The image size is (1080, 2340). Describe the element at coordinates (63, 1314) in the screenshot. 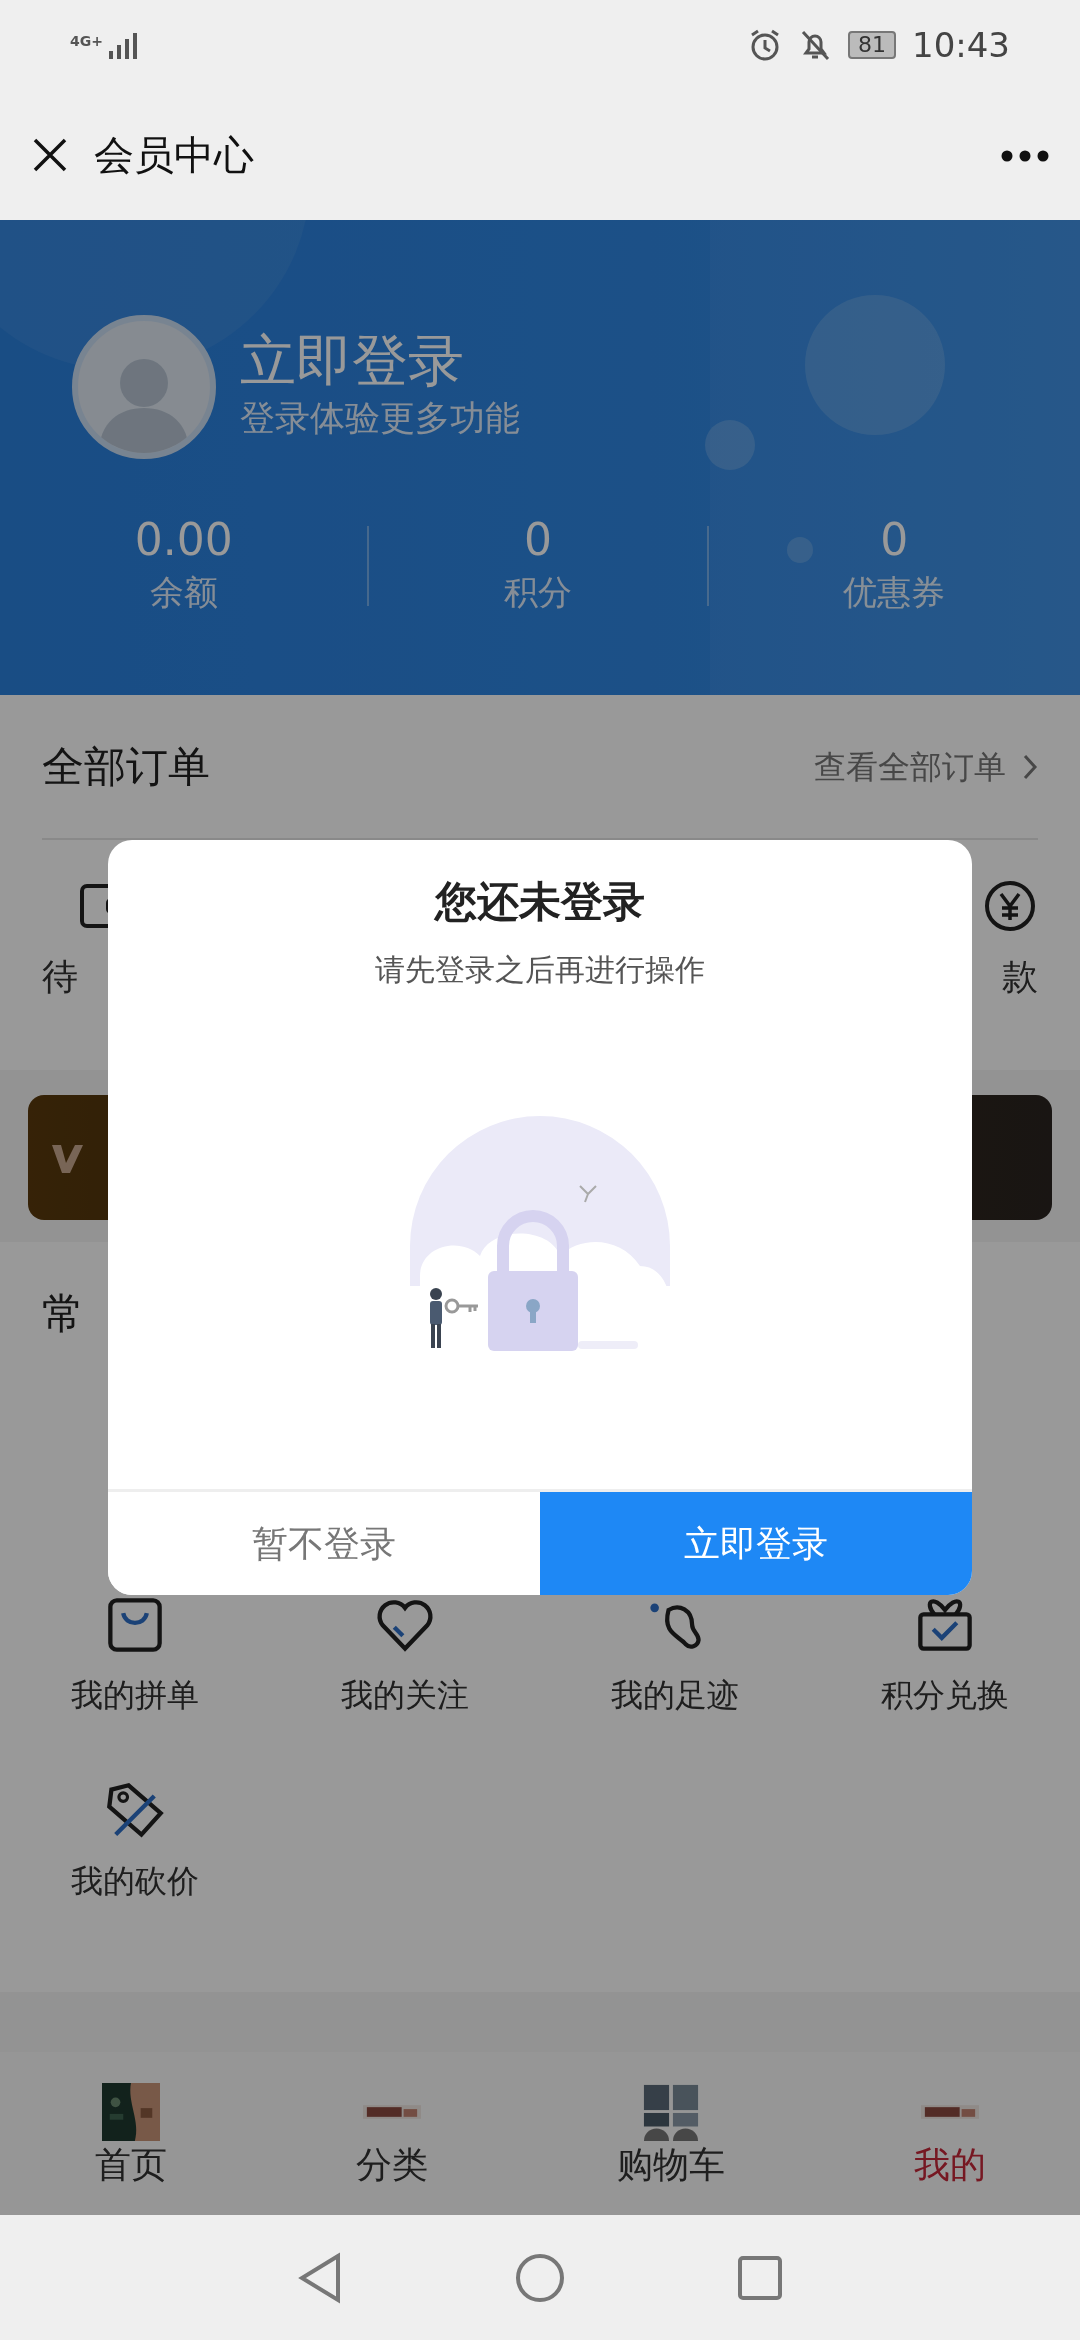

I see `section-title: 常` at that location.